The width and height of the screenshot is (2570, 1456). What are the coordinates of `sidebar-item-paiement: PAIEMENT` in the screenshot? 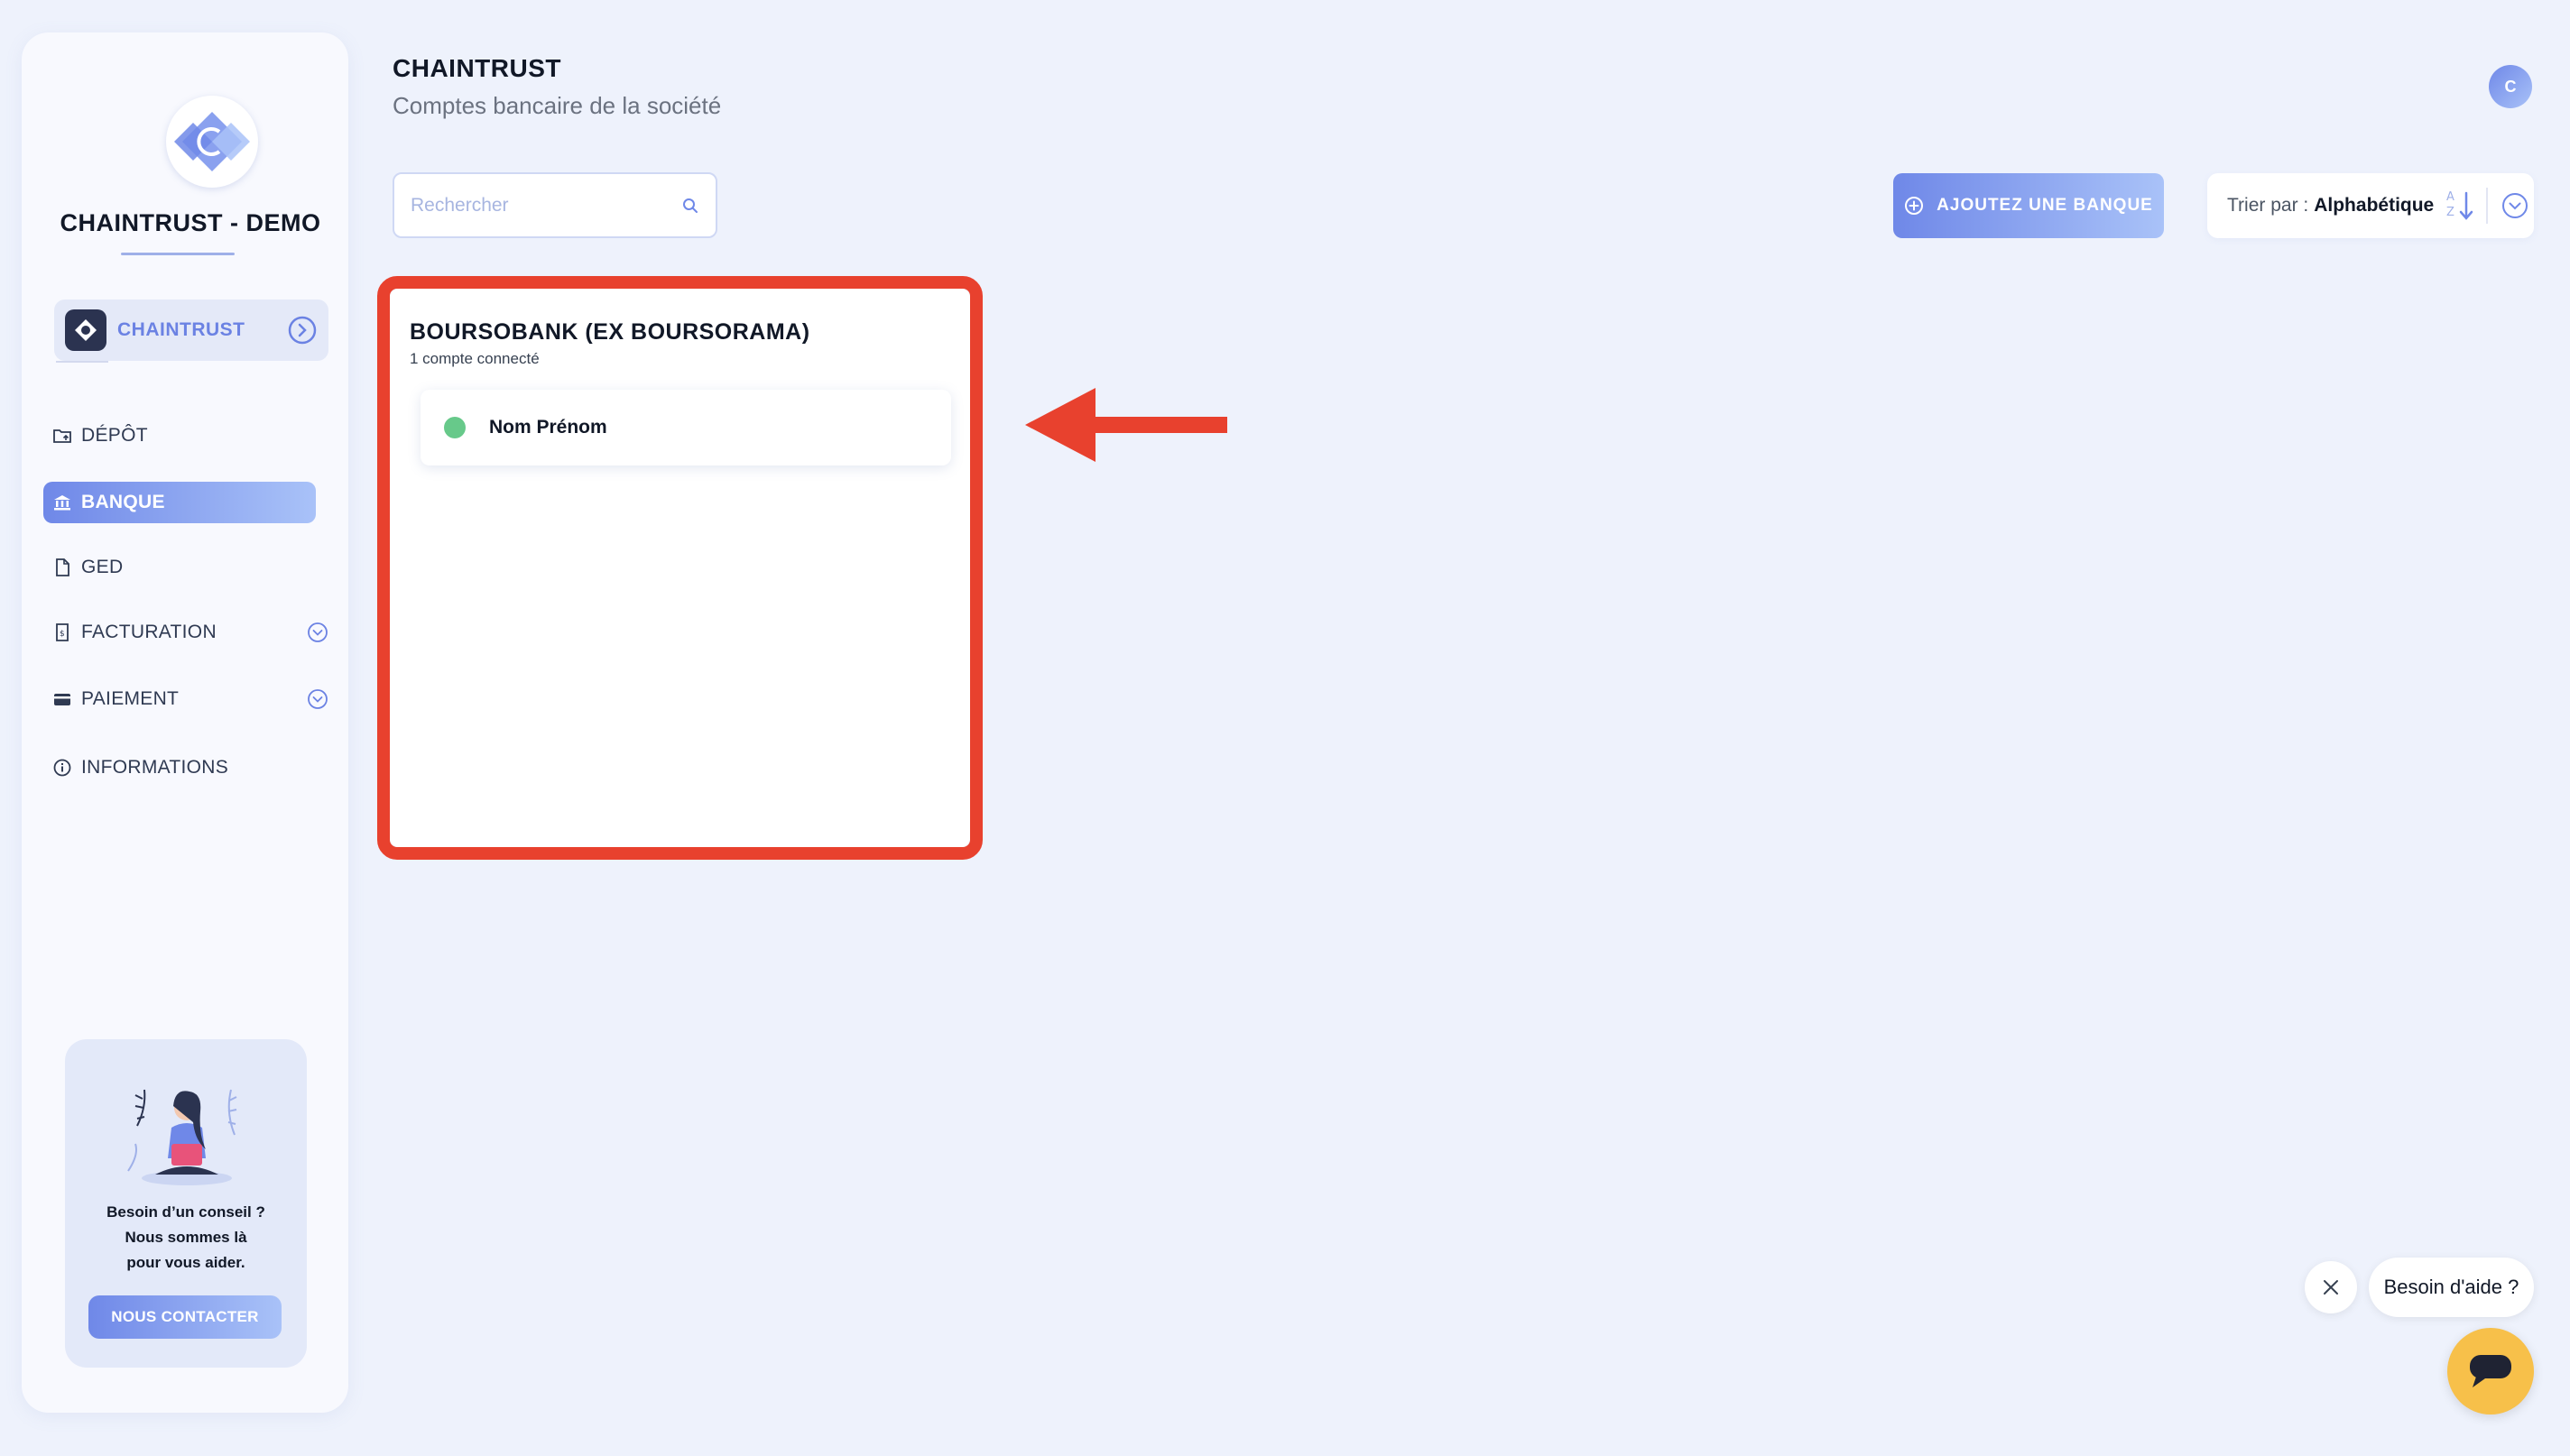 It's located at (190, 699).